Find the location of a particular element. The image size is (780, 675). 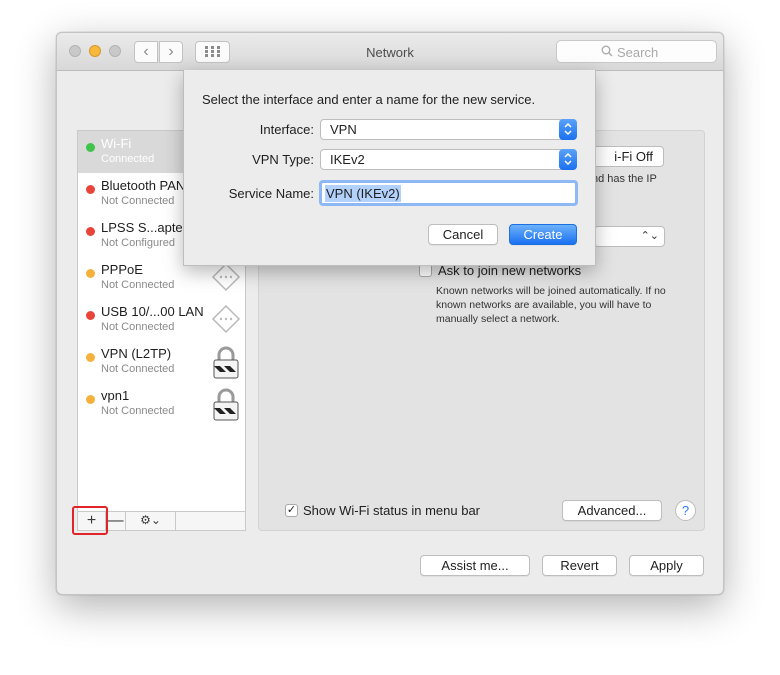

service-status: Connected is located at coordinates (128, 159).